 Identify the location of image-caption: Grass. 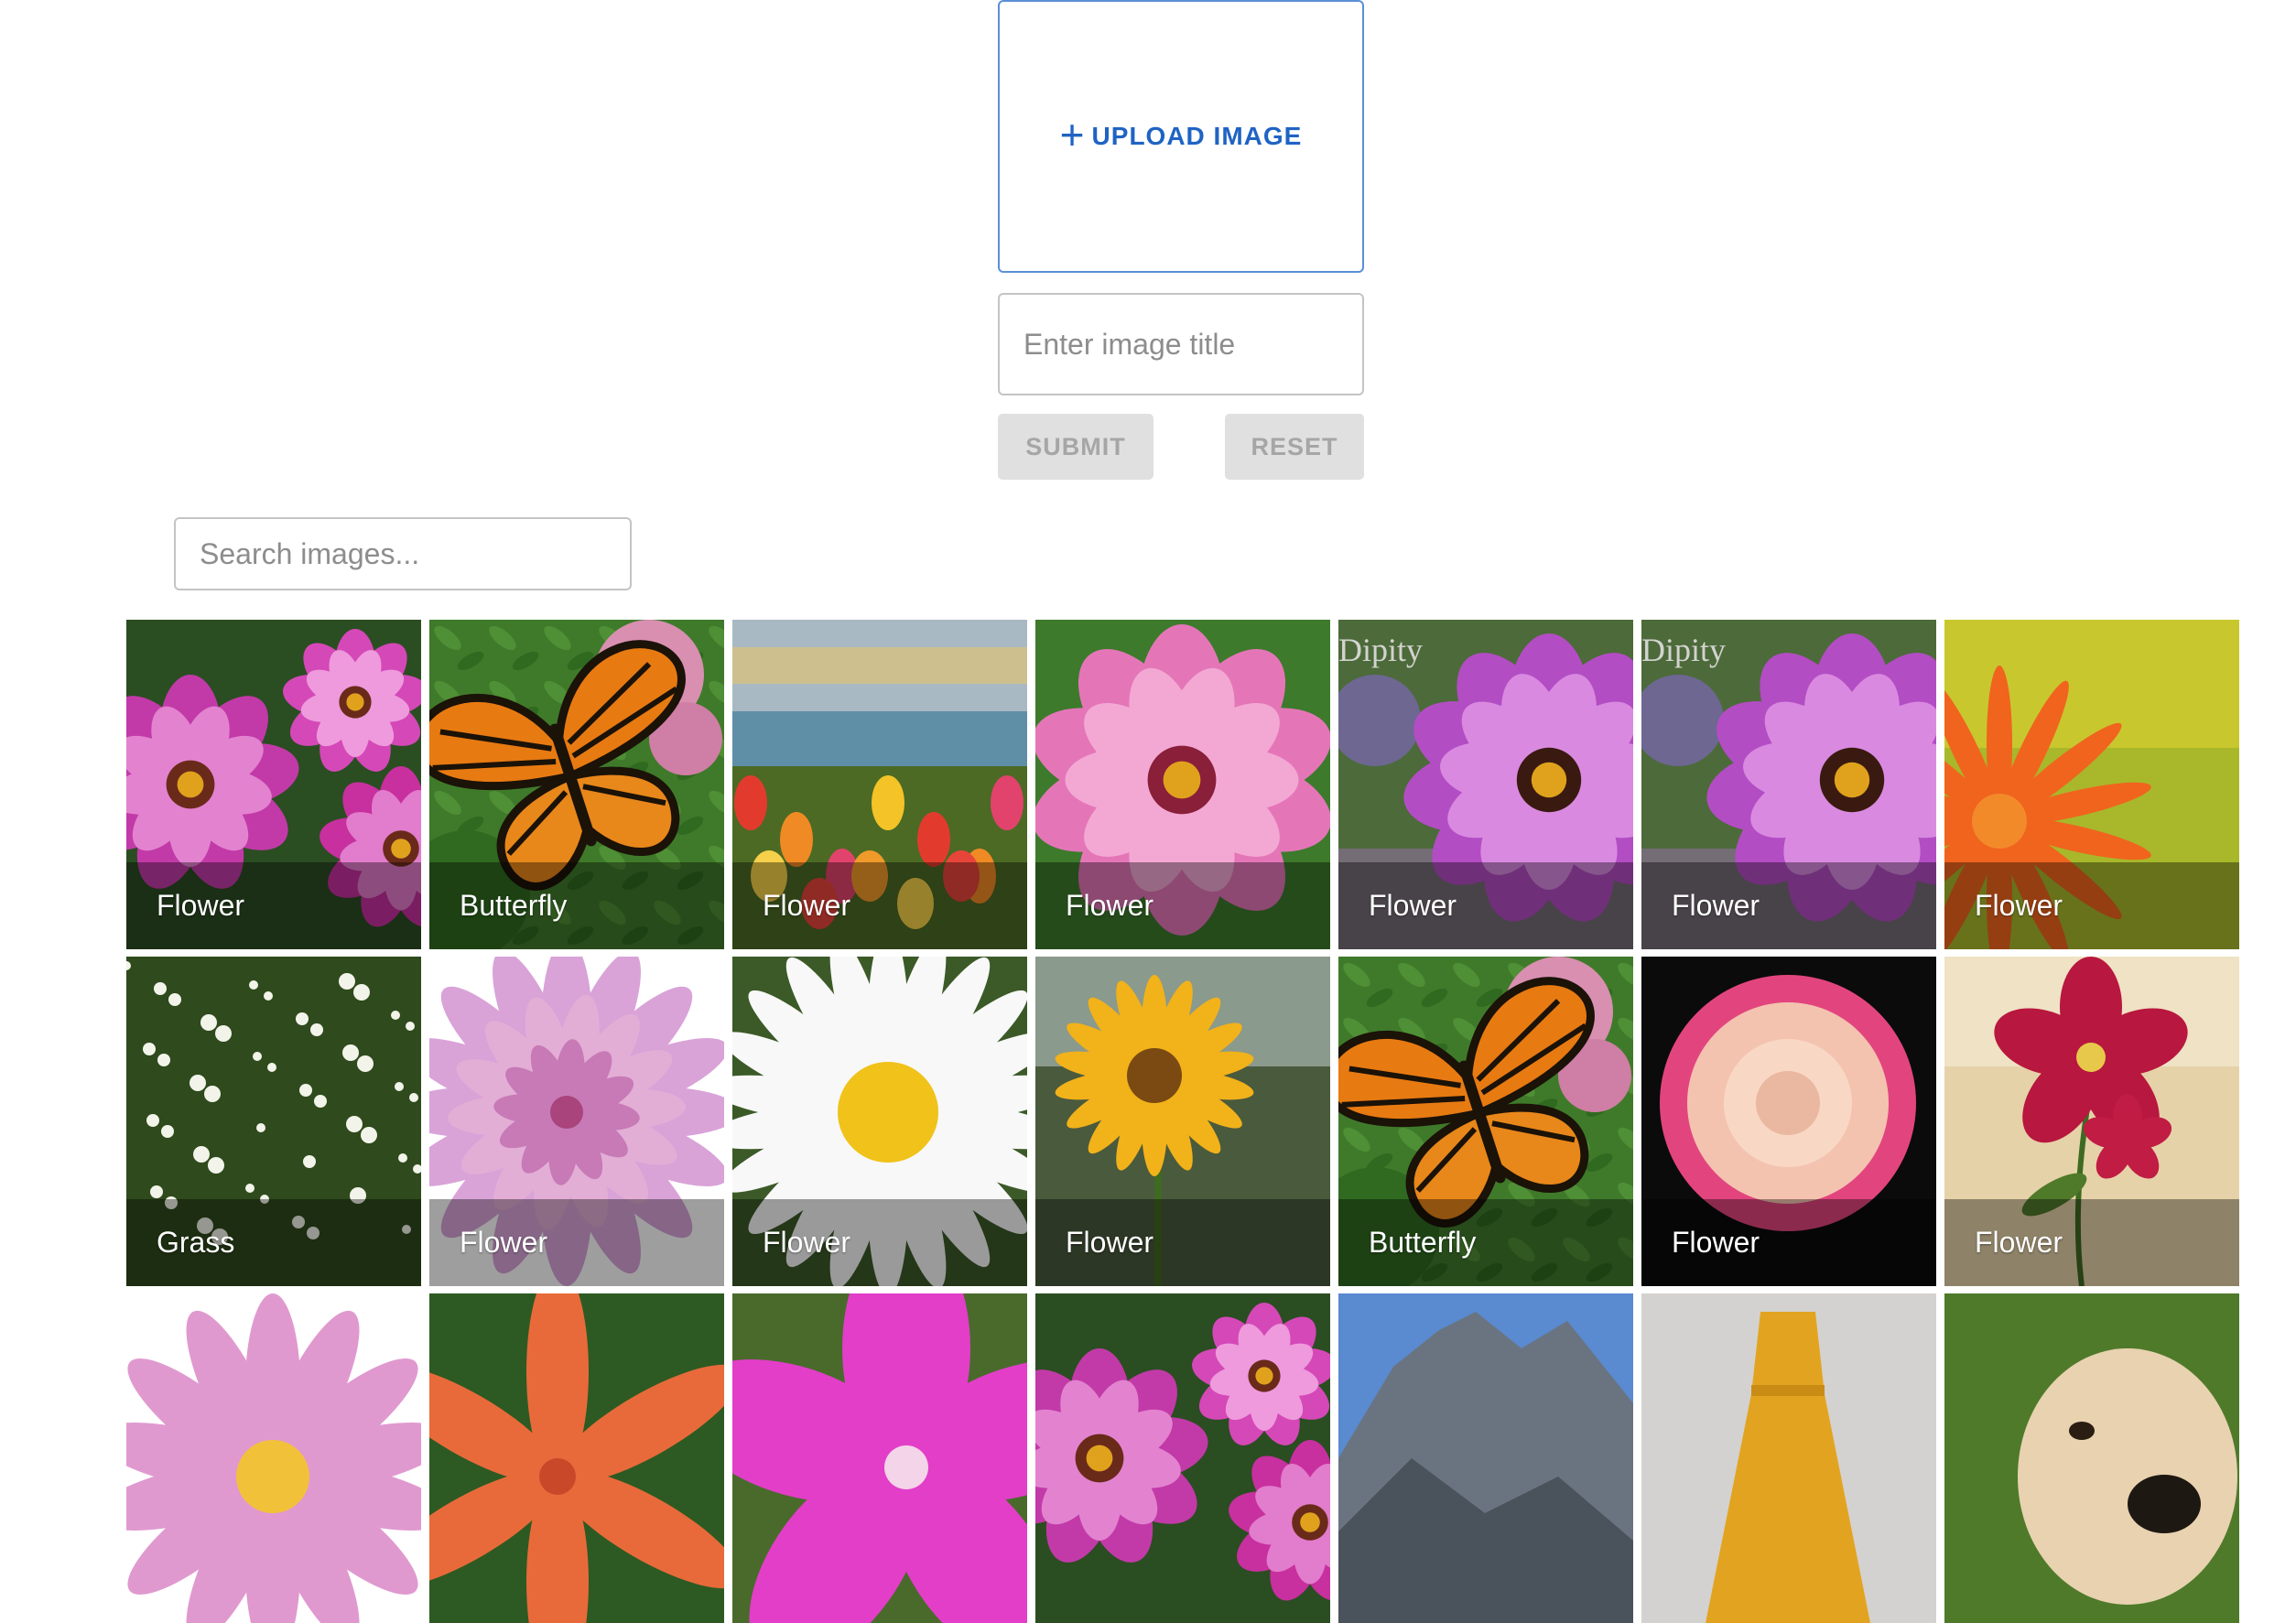
(196, 1243).